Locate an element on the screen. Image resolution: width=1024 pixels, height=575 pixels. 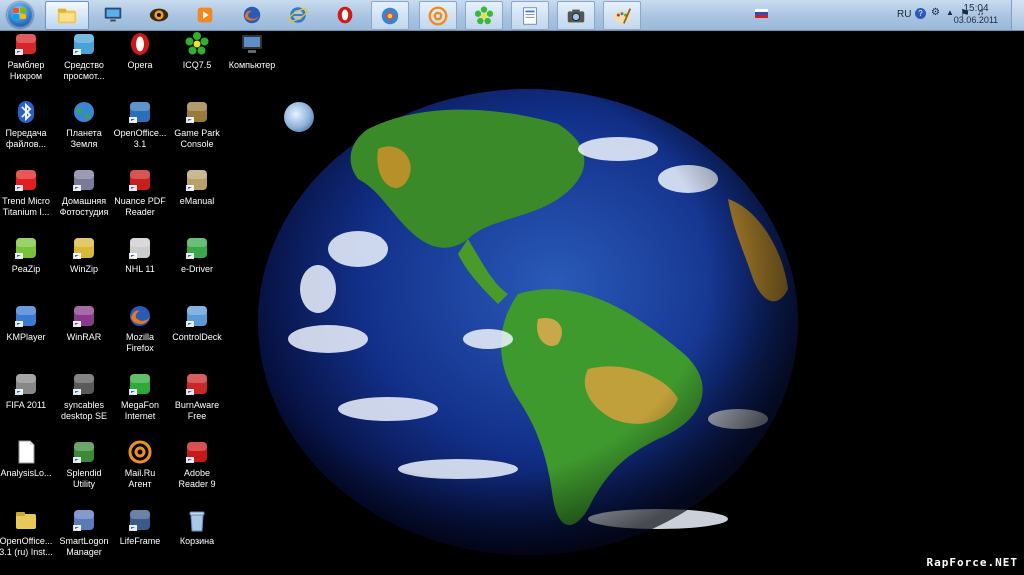
taskbar-camera-button is located at coordinates (576, 15).